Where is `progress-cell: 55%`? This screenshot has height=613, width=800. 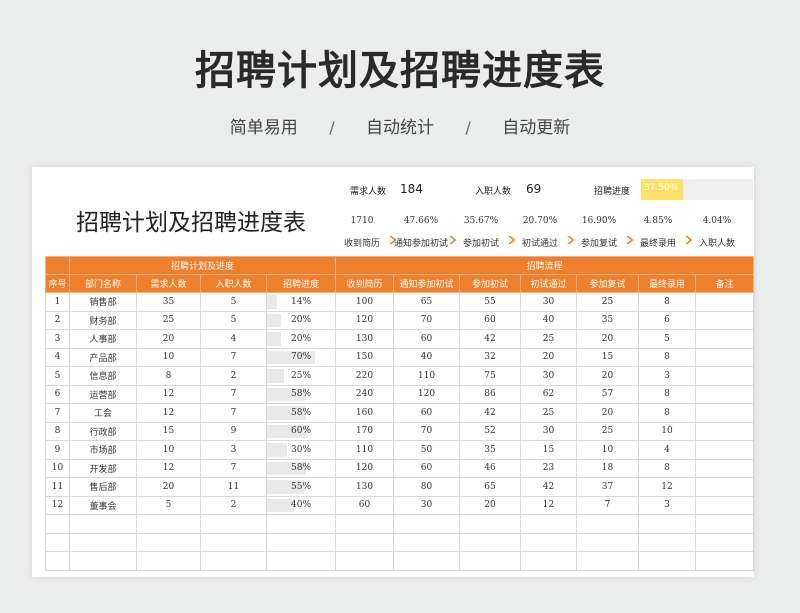 progress-cell: 55% is located at coordinates (301, 487).